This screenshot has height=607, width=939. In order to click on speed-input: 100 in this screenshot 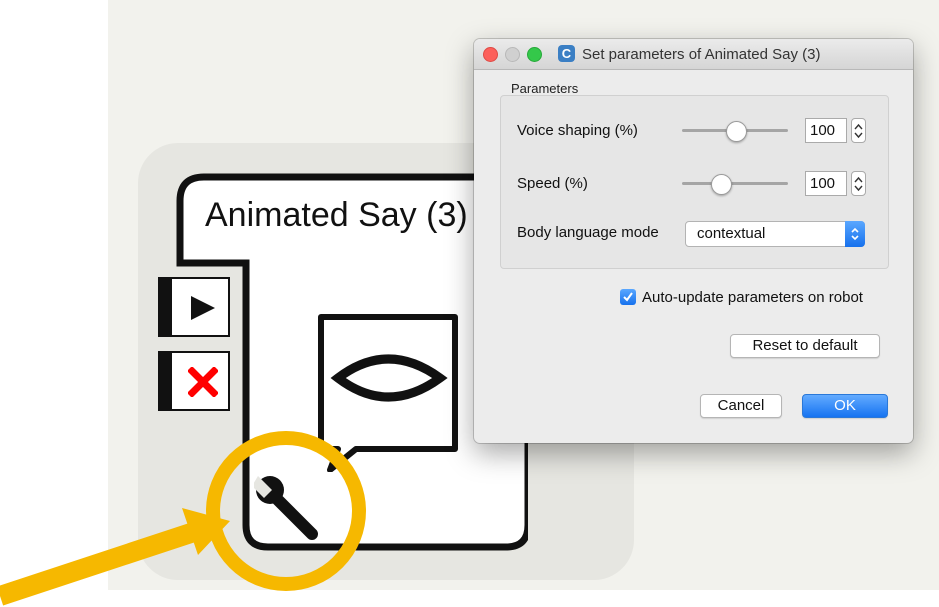, I will do `click(826, 183)`.